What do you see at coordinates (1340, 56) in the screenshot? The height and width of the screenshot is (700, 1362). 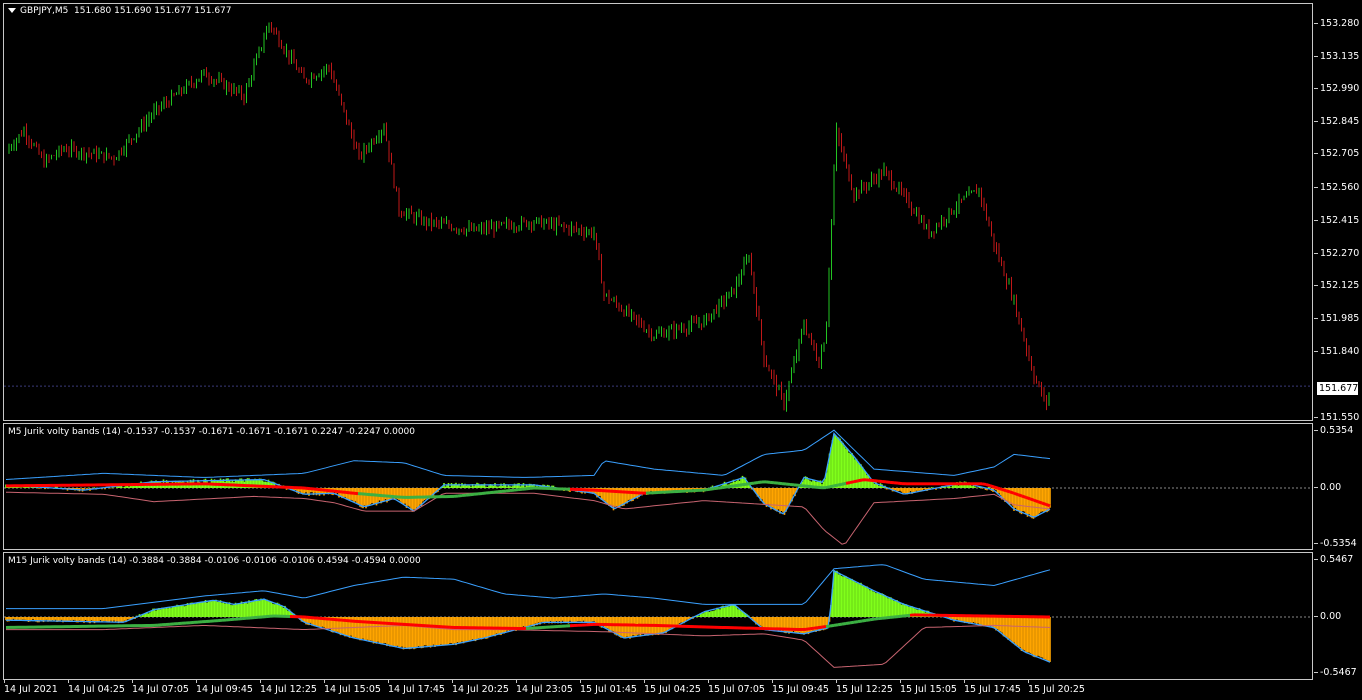 I see `axis-tick-label: 153.135` at bounding box center [1340, 56].